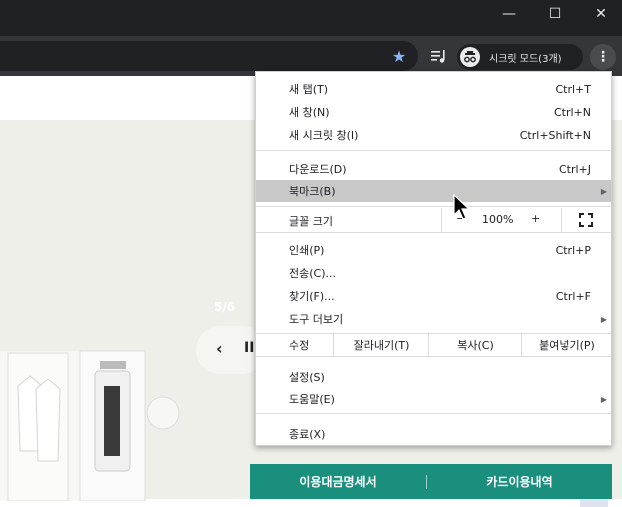 This screenshot has height=507, width=622. I want to click on billing-statement-button: 이용대금명세서, so click(338, 481).